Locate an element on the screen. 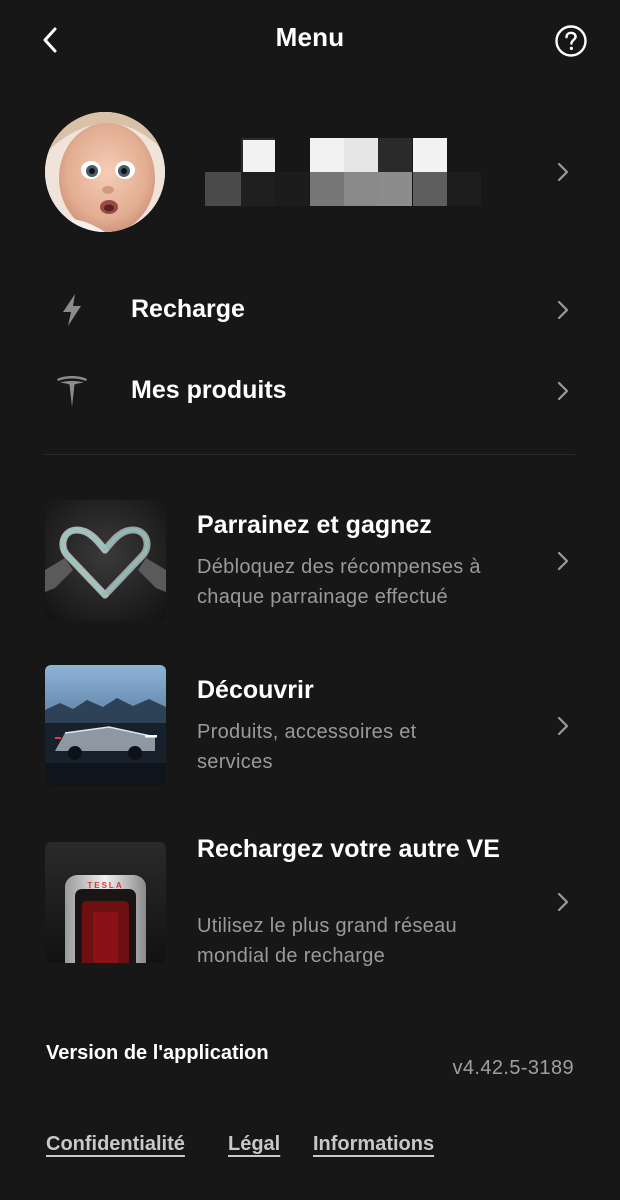 This screenshot has height=1200, width=620. divider is located at coordinates (310, 454).